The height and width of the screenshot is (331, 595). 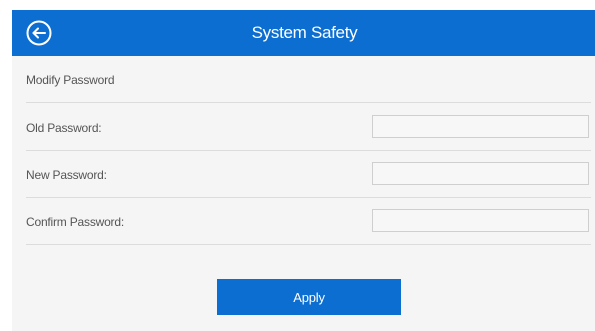 What do you see at coordinates (70, 80) in the screenshot?
I see `section-title: Modify Password` at bounding box center [70, 80].